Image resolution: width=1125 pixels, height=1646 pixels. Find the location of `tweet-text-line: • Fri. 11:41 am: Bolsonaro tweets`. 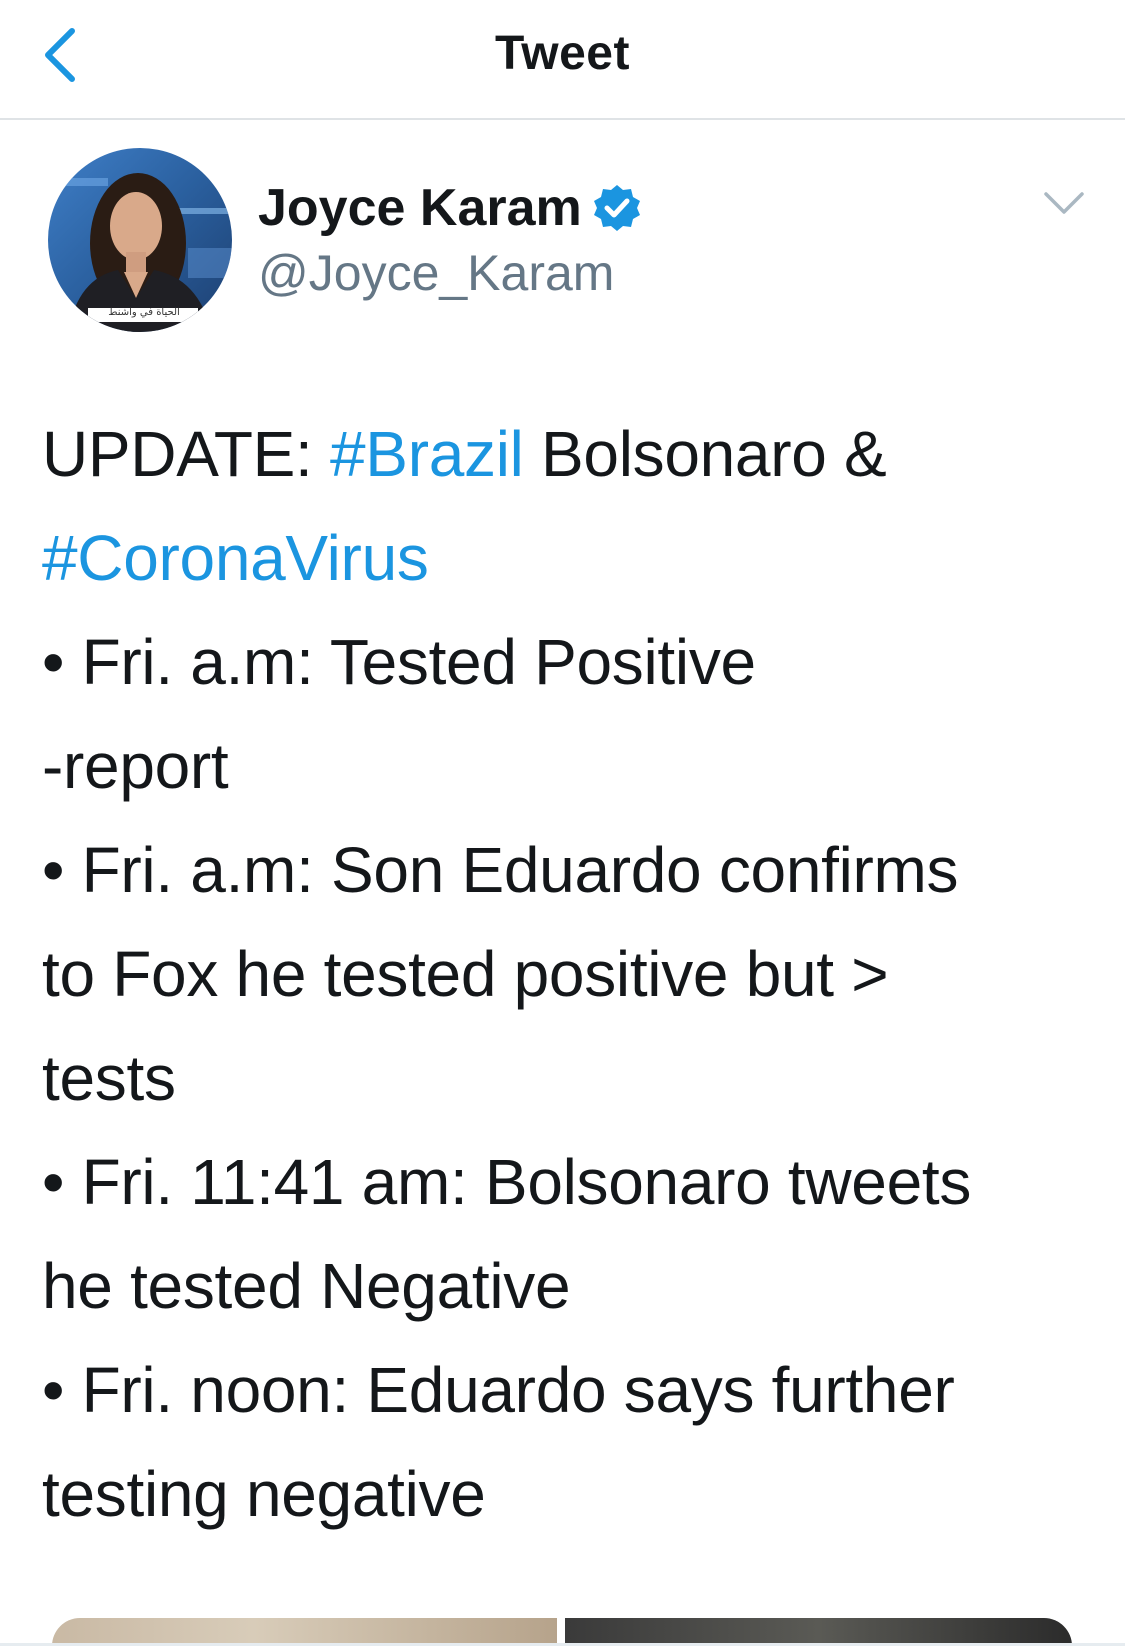

tweet-text-line: • Fri. 11:41 am: Bolsonaro tweets is located at coordinates (577, 1182).